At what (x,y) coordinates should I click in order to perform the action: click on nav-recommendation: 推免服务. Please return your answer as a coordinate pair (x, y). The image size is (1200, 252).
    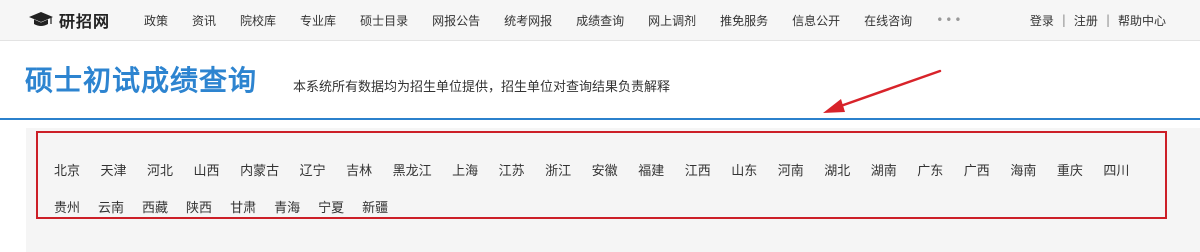
    Looking at the image, I should click on (744, 20).